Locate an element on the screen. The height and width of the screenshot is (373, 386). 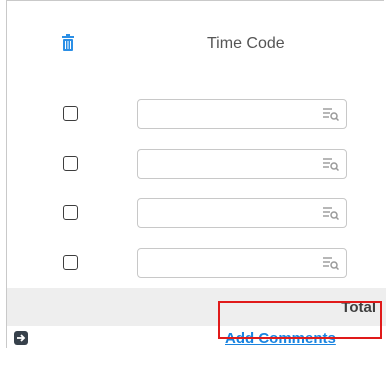
time-code-header: Time Code is located at coordinates (246, 43).